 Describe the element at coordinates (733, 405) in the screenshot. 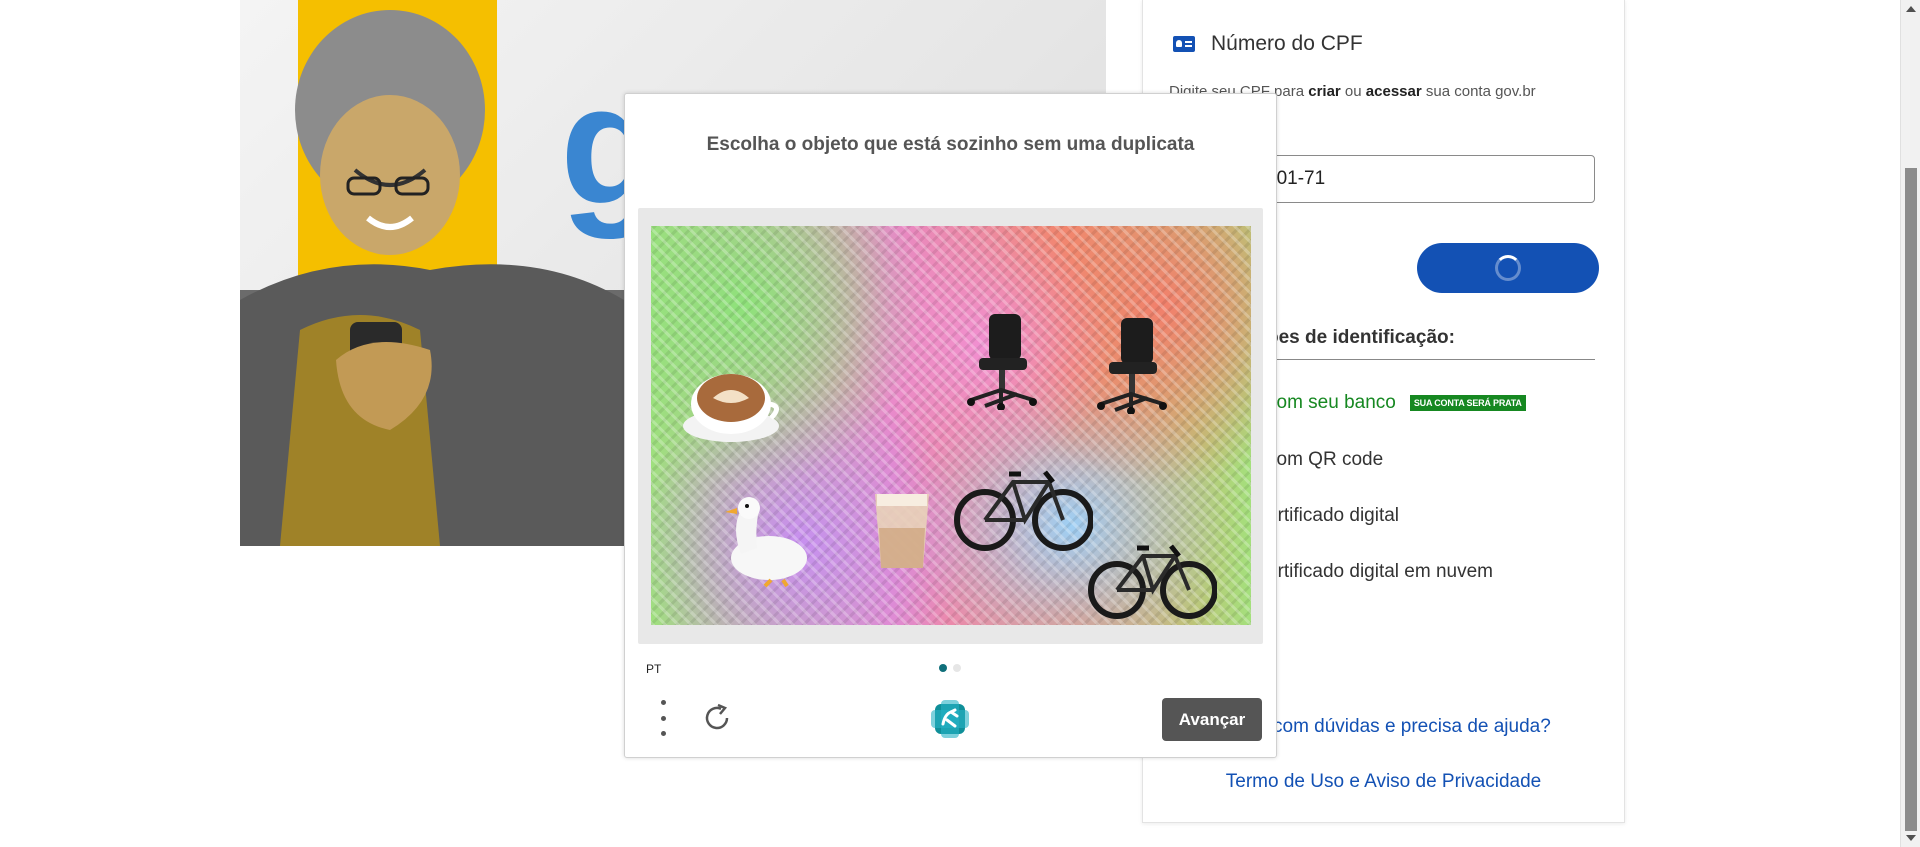

I see `coffee-cup-object` at that location.